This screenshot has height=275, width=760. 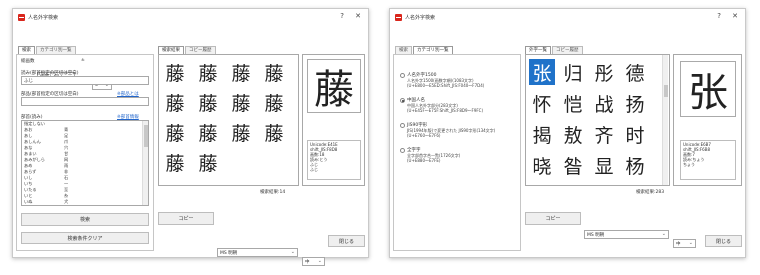 What do you see at coordinates (635, 165) in the screenshot?
I see `char-cell: 杨` at bounding box center [635, 165].